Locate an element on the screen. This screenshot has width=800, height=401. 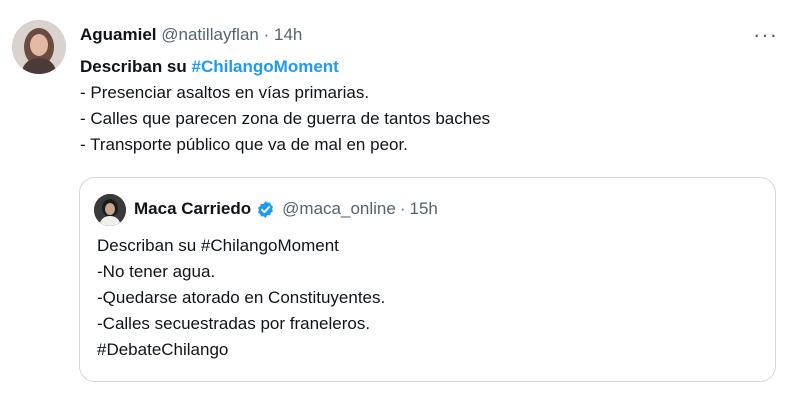
tweet-text-line: Describan su #ChilangoMoment is located at coordinates (425, 67).